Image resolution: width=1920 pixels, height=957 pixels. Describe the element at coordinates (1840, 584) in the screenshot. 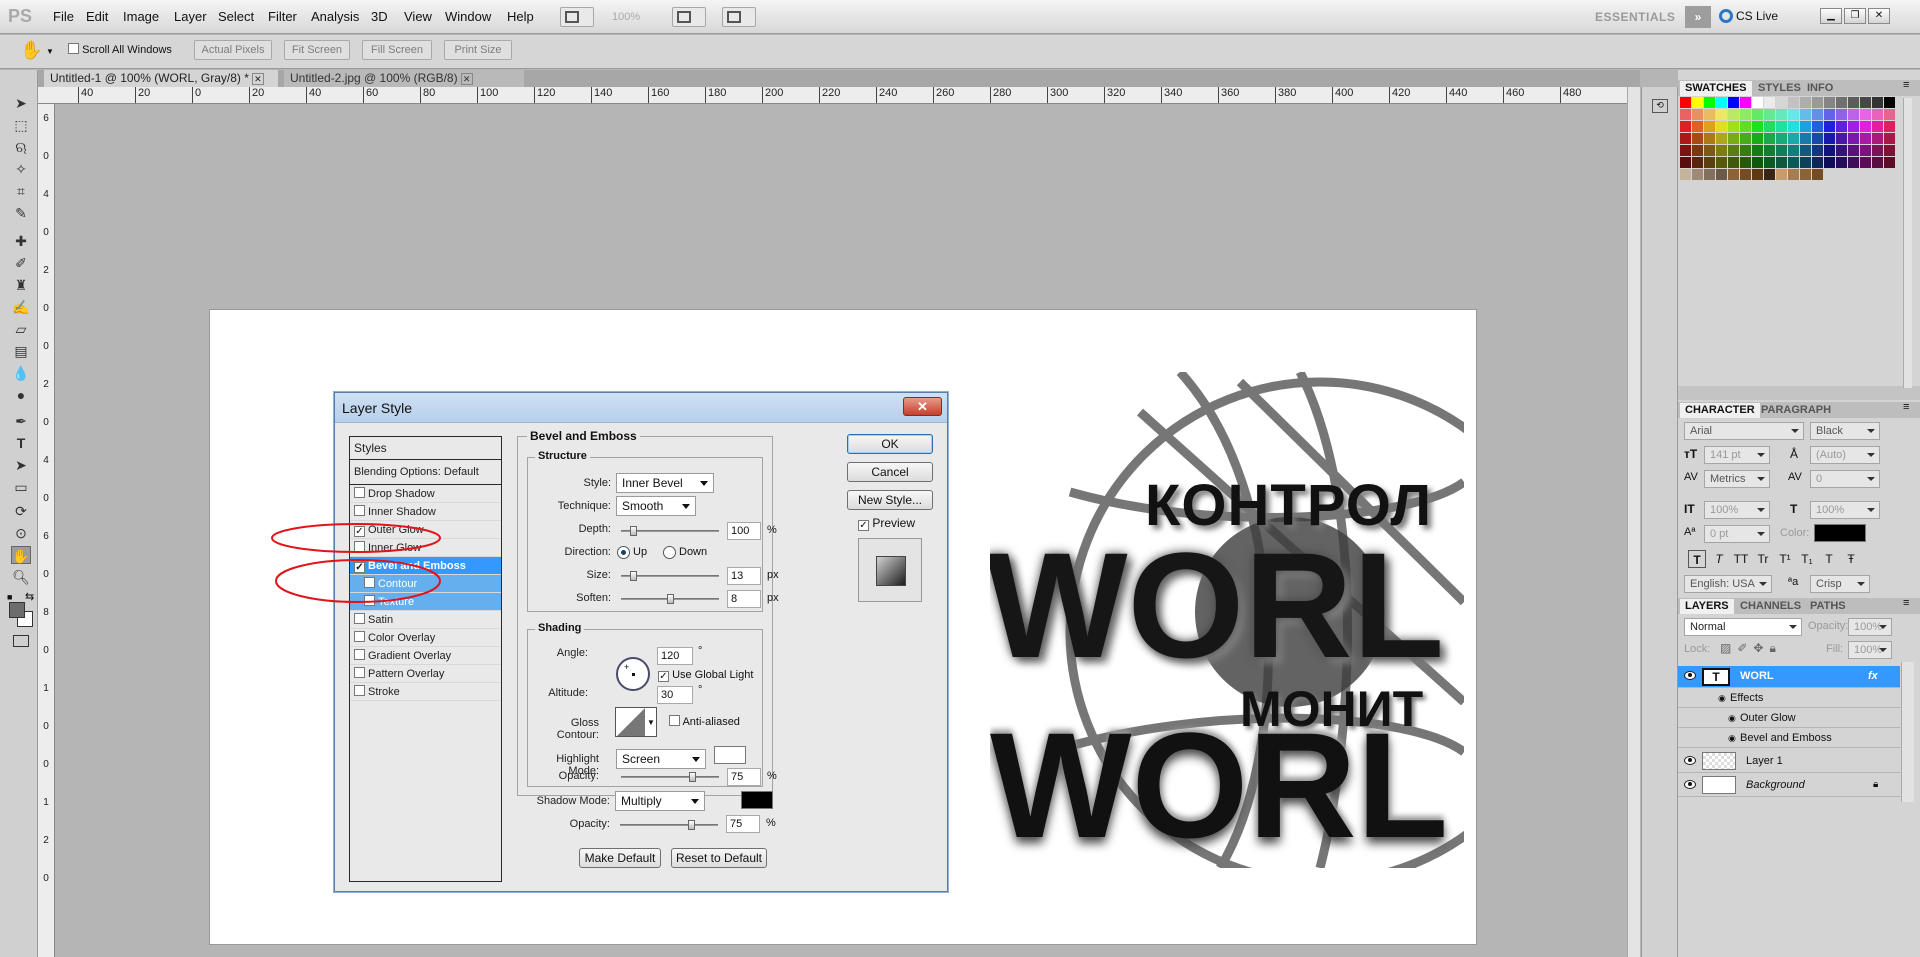

I see `anti-alias-select: Crisp` at that location.